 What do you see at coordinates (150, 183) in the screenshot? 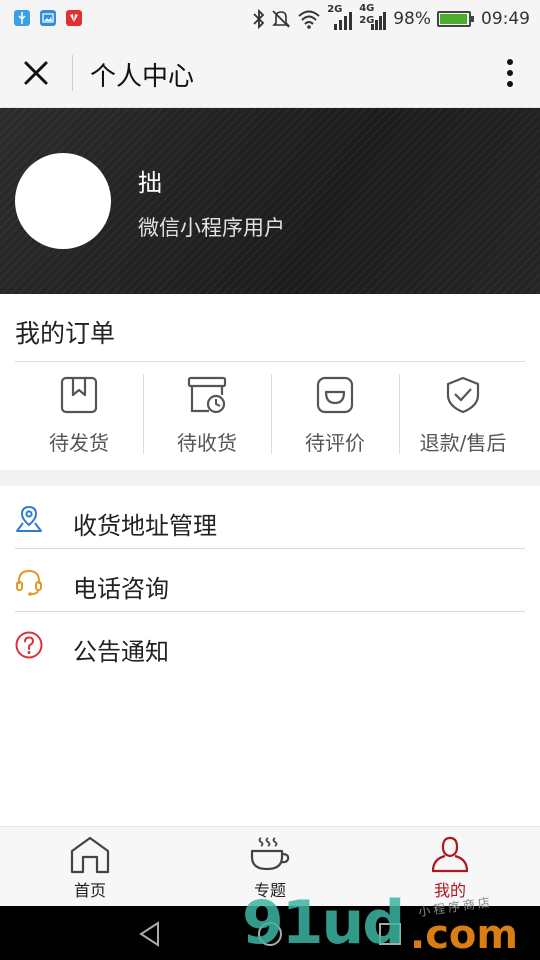
I see `user-nickname: 拙` at bounding box center [150, 183].